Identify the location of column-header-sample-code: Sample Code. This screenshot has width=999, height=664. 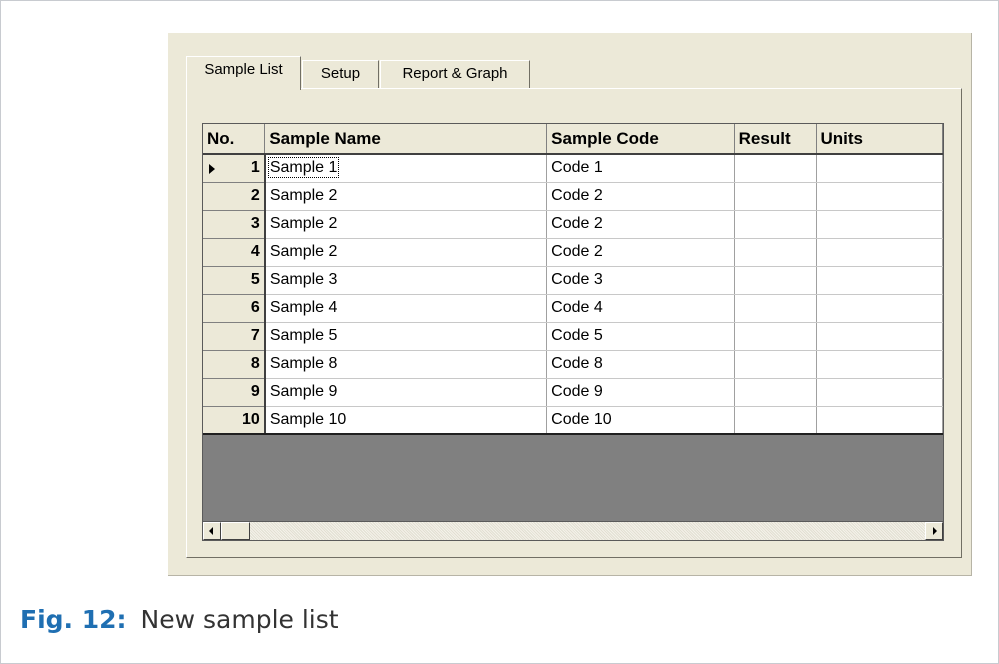
(640, 139).